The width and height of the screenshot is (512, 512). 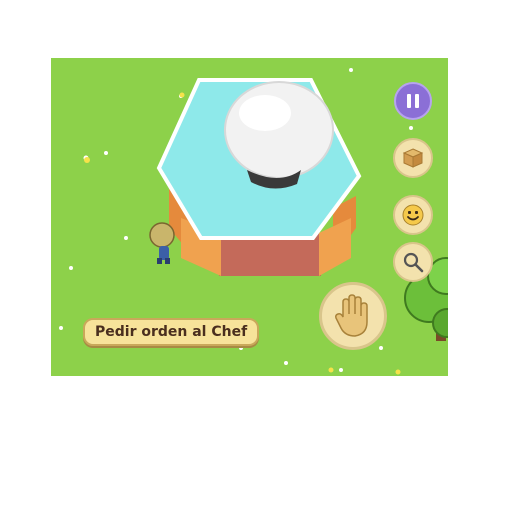 What do you see at coordinates (171, 332) in the screenshot?
I see `action-prompt-label: Pedir orden al Chef` at bounding box center [171, 332].